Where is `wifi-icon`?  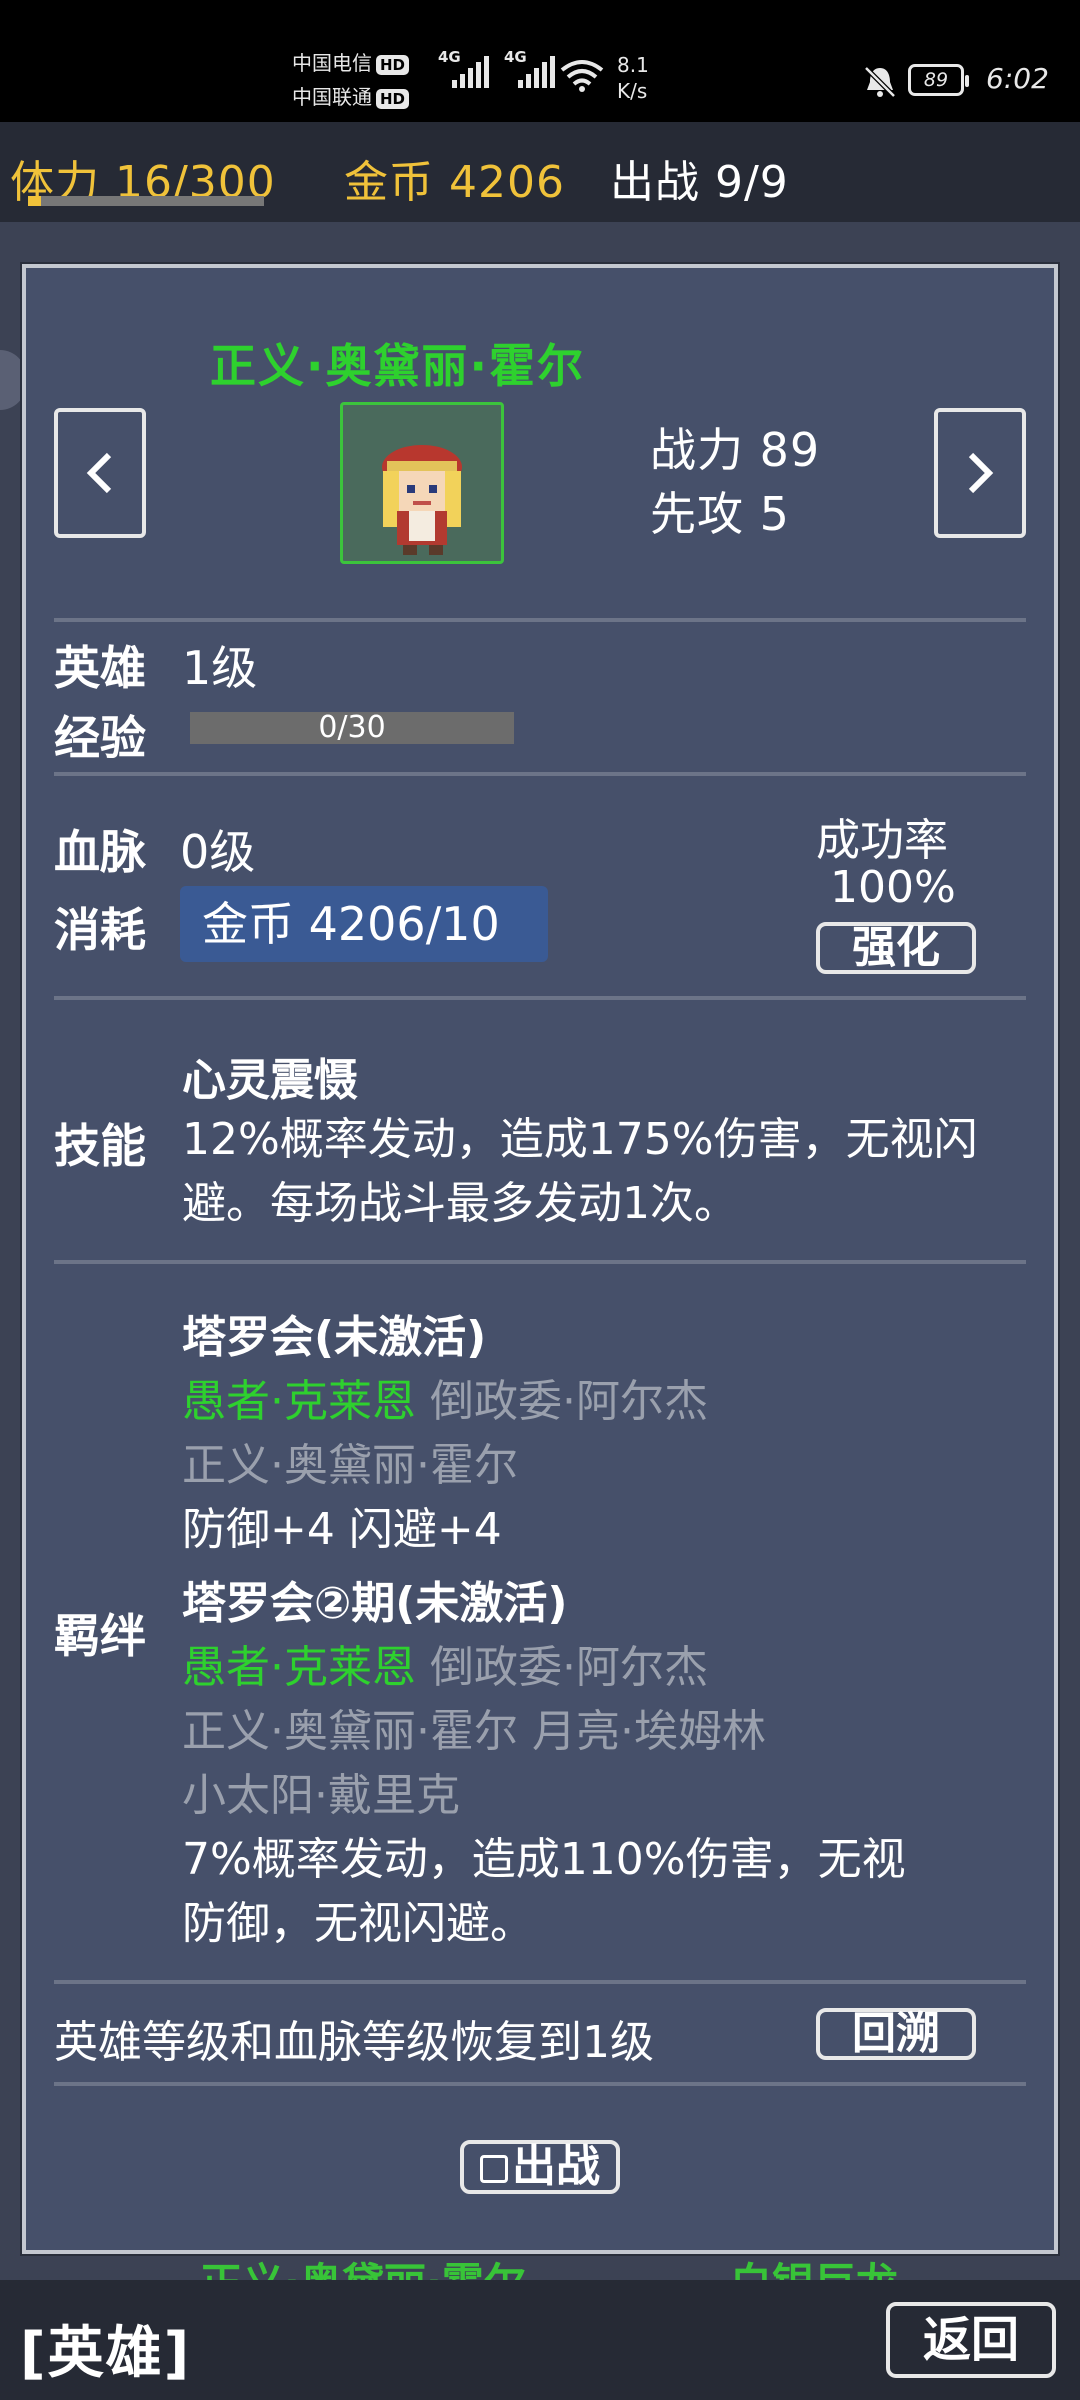 wifi-icon is located at coordinates (582, 76).